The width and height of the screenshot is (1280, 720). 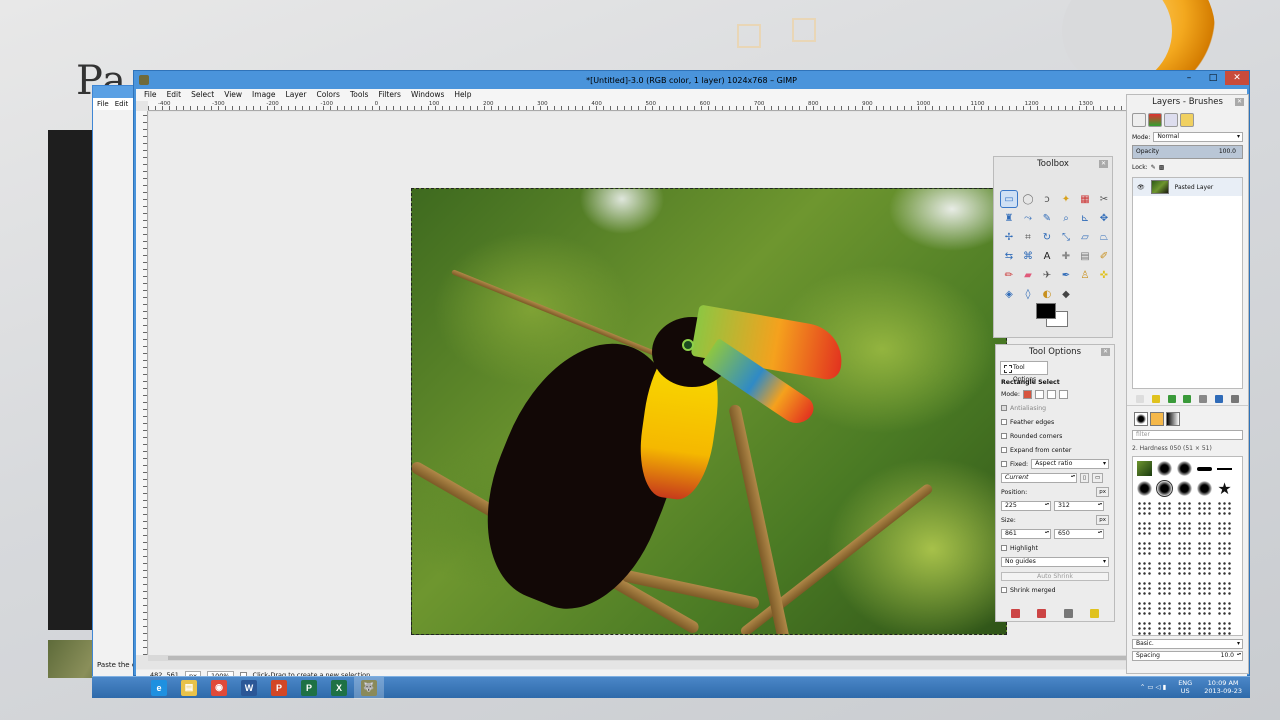 What do you see at coordinates (189, 688) in the screenshot?
I see `file-explorer-taskbar-button: ▤` at bounding box center [189, 688].